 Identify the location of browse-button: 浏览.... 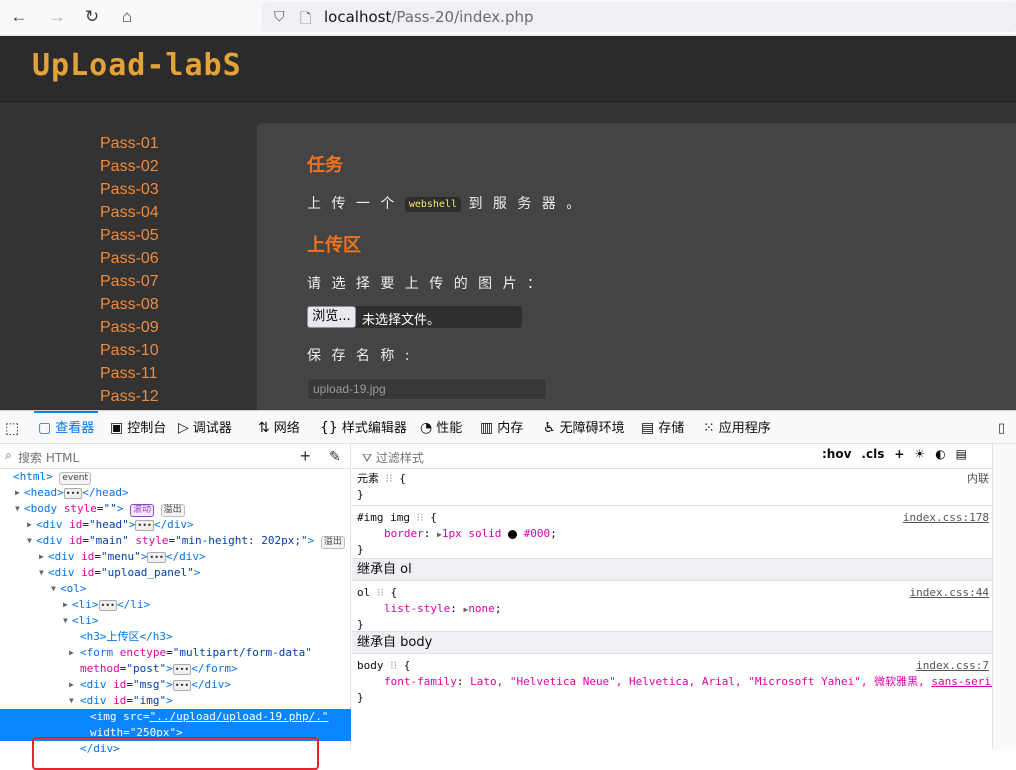
(331, 317).